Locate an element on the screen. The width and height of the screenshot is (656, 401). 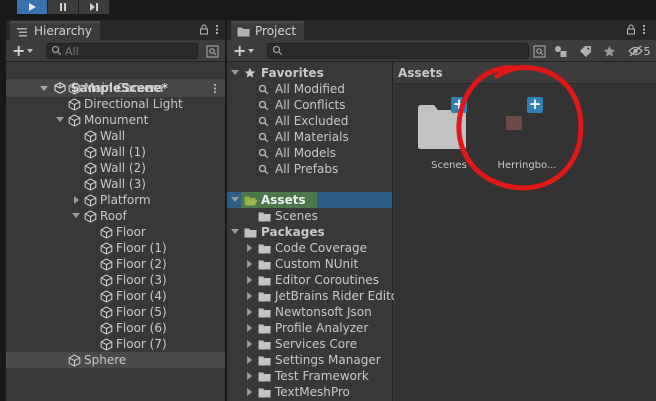
folder-tree-row: Editor Coroutines is located at coordinates (309, 280).